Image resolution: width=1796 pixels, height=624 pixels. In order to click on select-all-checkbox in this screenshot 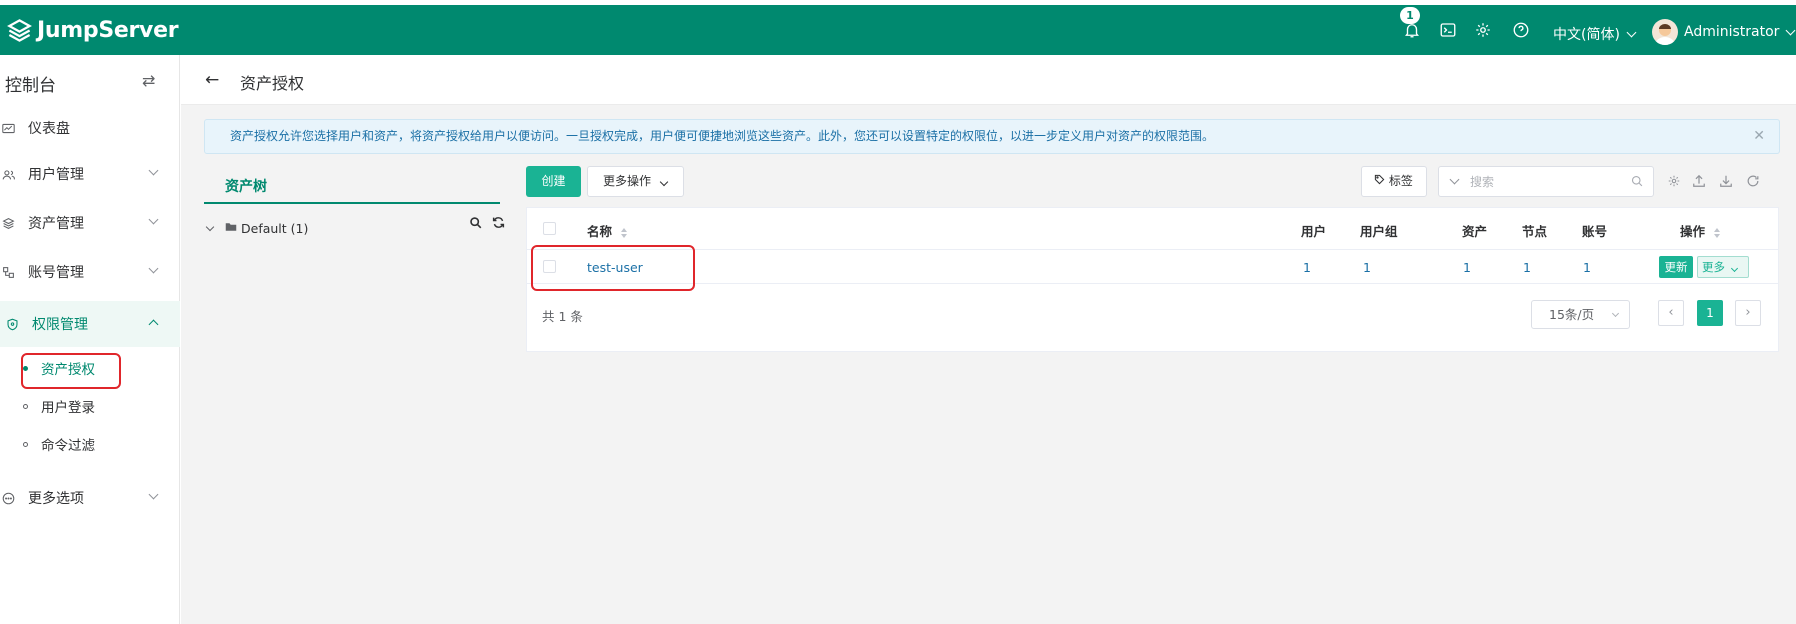, I will do `click(549, 228)`.